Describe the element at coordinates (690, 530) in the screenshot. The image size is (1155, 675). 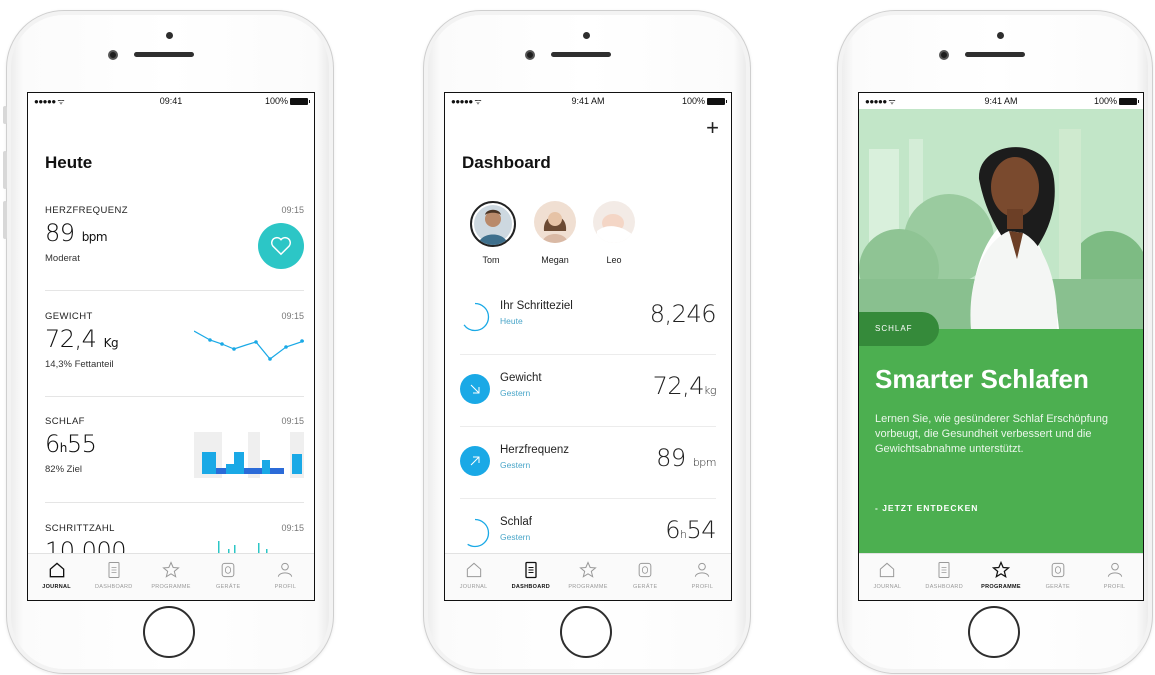
I see `row-value: 6h54` at that location.